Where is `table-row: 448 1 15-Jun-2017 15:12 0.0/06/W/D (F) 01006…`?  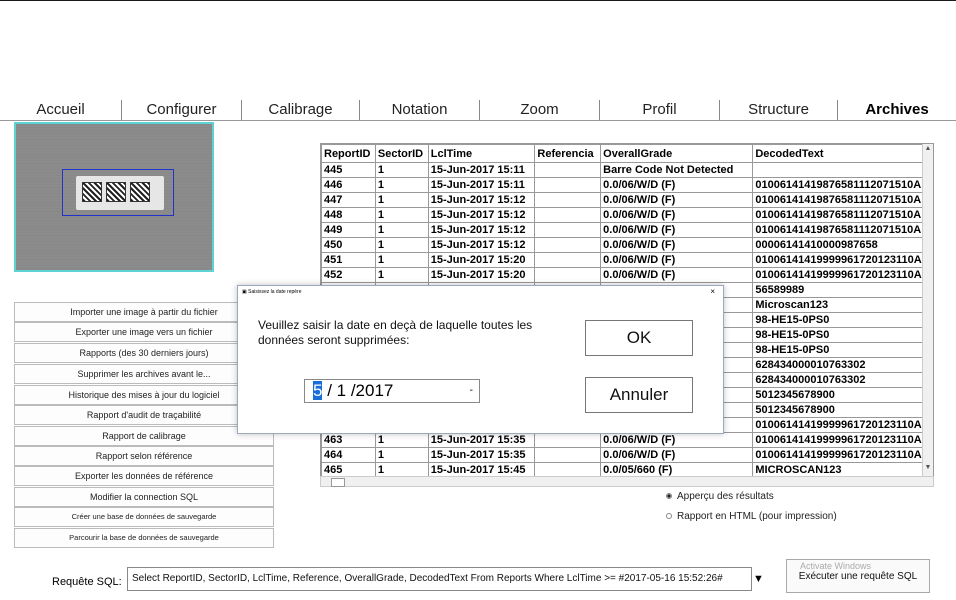
table-row: 448 1 15-Jun-2017 15:12 0.0/06/W/D (F) 01006… is located at coordinates (627, 215).